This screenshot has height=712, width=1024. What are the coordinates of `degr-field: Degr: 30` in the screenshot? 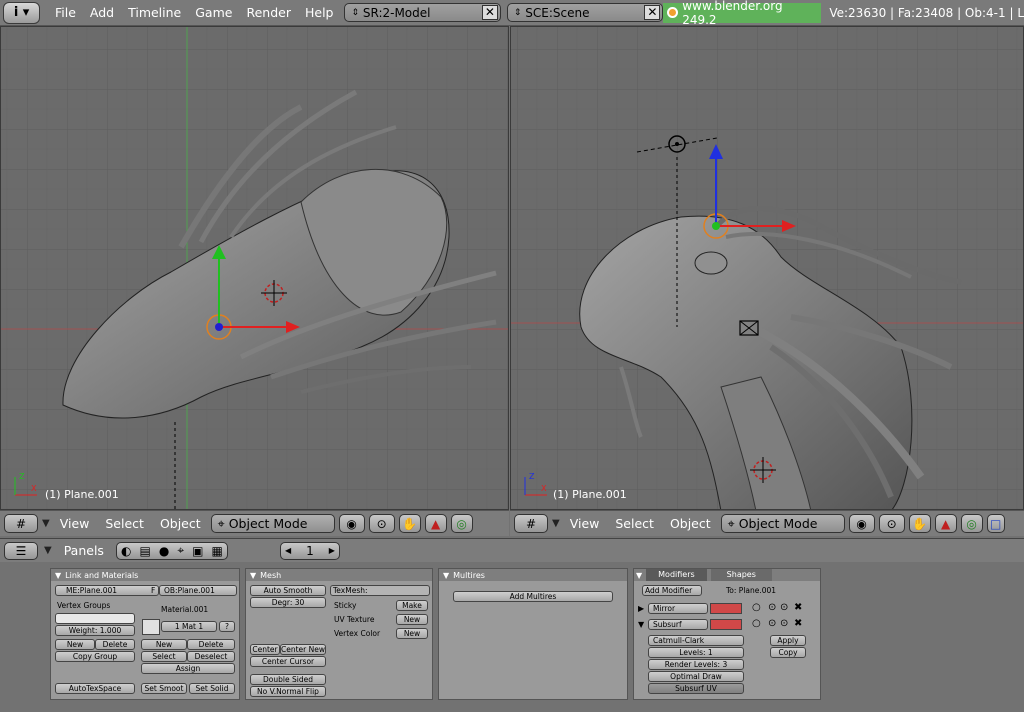 It's located at (288, 602).